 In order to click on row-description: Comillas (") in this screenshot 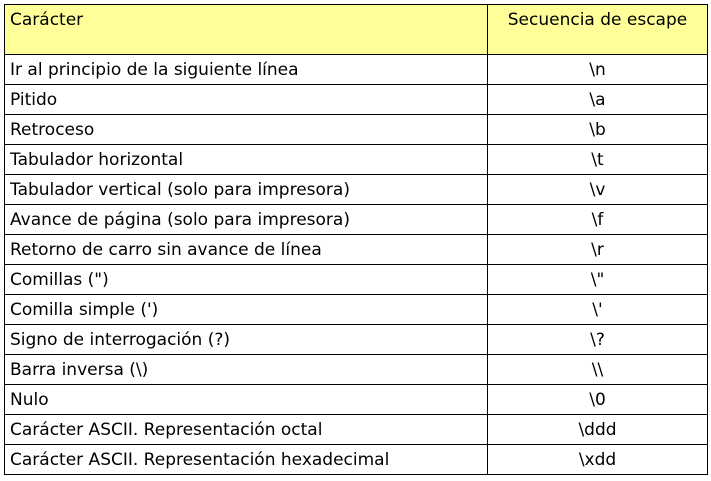, I will do `click(246, 279)`.